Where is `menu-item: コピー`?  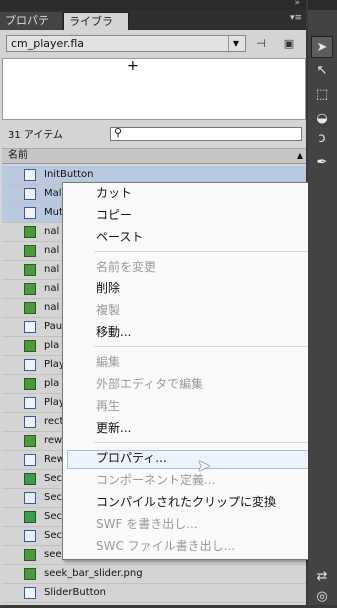 menu-item: コピー is located at coordinates (114, 215).